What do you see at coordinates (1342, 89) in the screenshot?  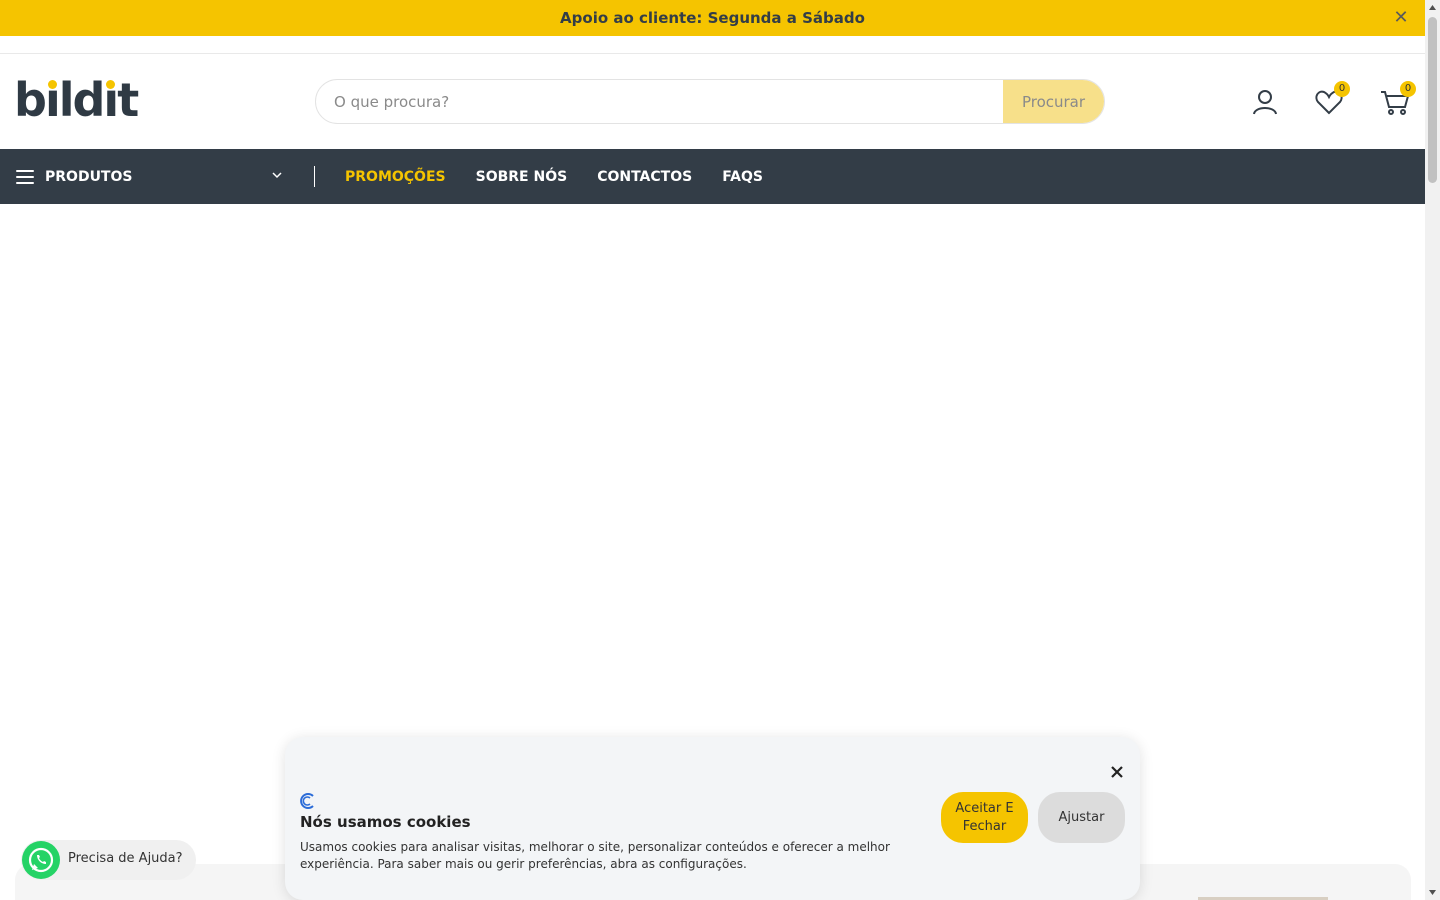 I see `wishlist-count-badge: 0` at bounding box center [1342, 89].